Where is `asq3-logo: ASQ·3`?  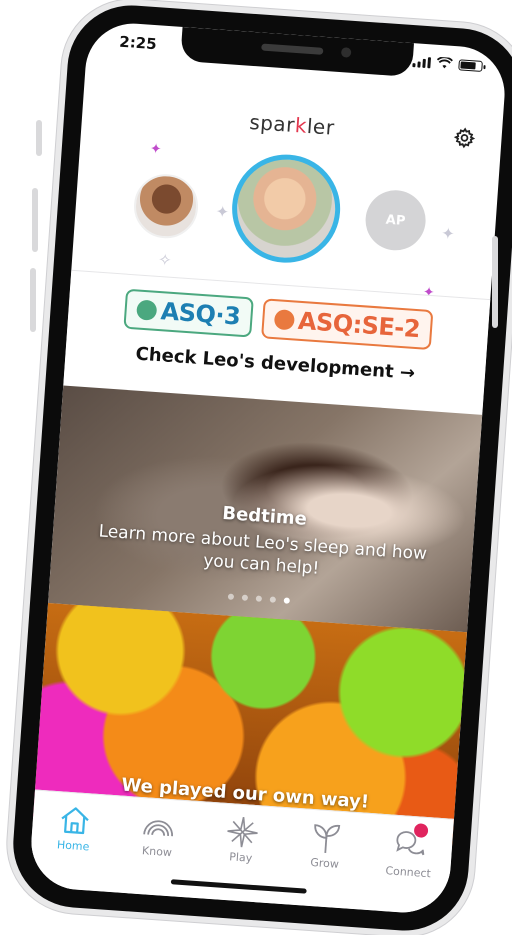
asq3-logo: ASQ·3 is located at coordinates (188, 313).